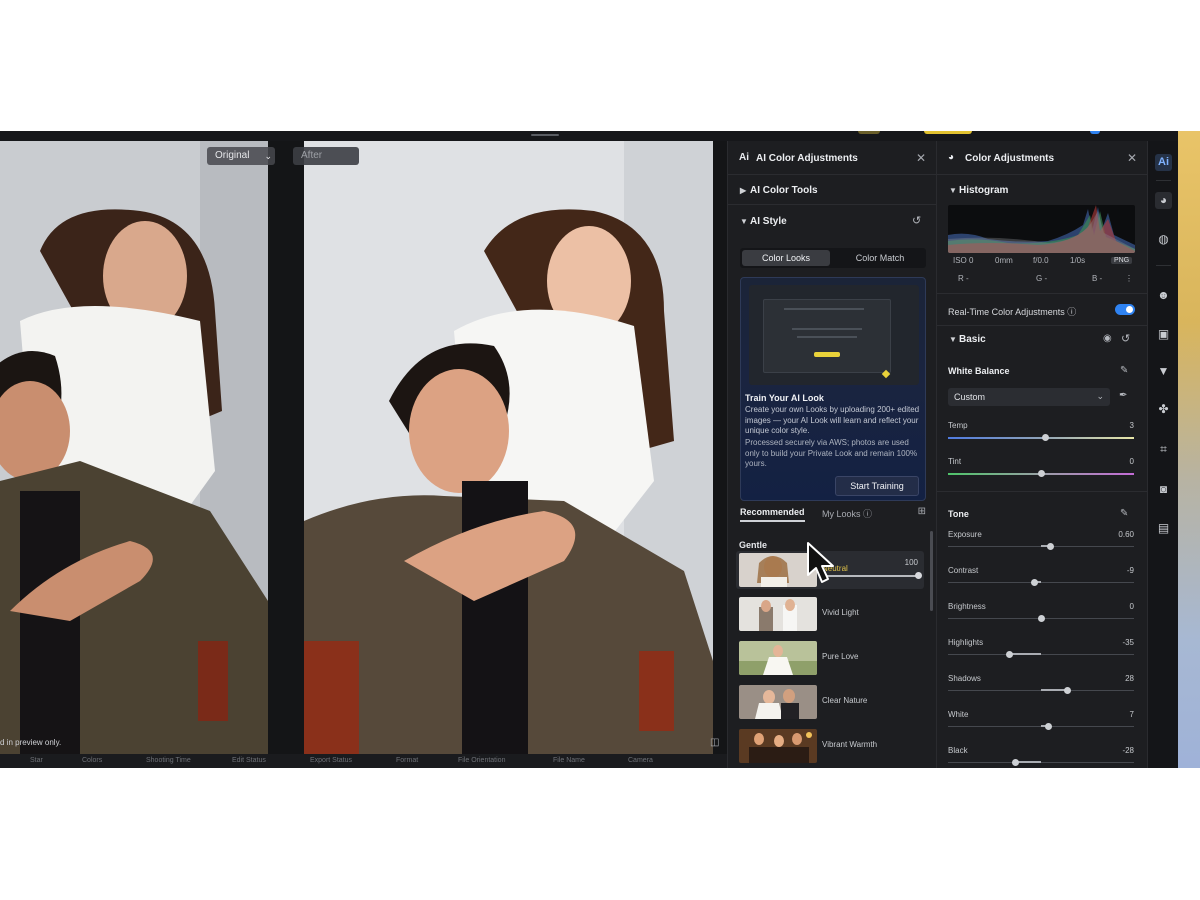  Describe the element at coordinates (168, 760) in the screenshot. I see `bottom-item-shooting-time: Shooting Time` at that location.